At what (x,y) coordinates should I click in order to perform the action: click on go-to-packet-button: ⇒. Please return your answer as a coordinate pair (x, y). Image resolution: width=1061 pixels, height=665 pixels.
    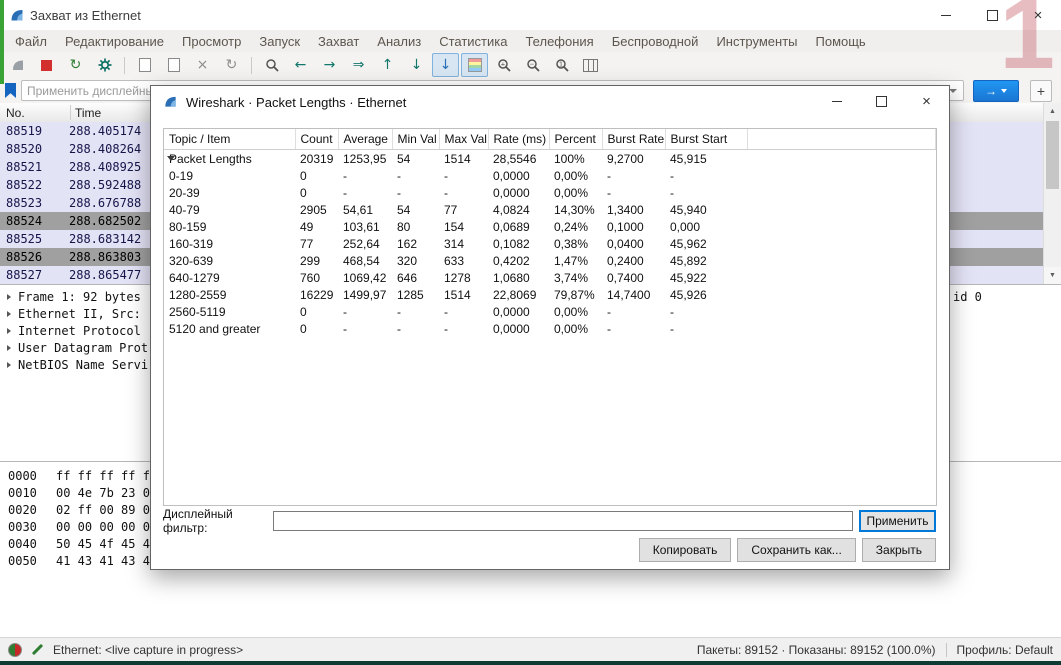
    Looking at the image, I should click on (358, 65).